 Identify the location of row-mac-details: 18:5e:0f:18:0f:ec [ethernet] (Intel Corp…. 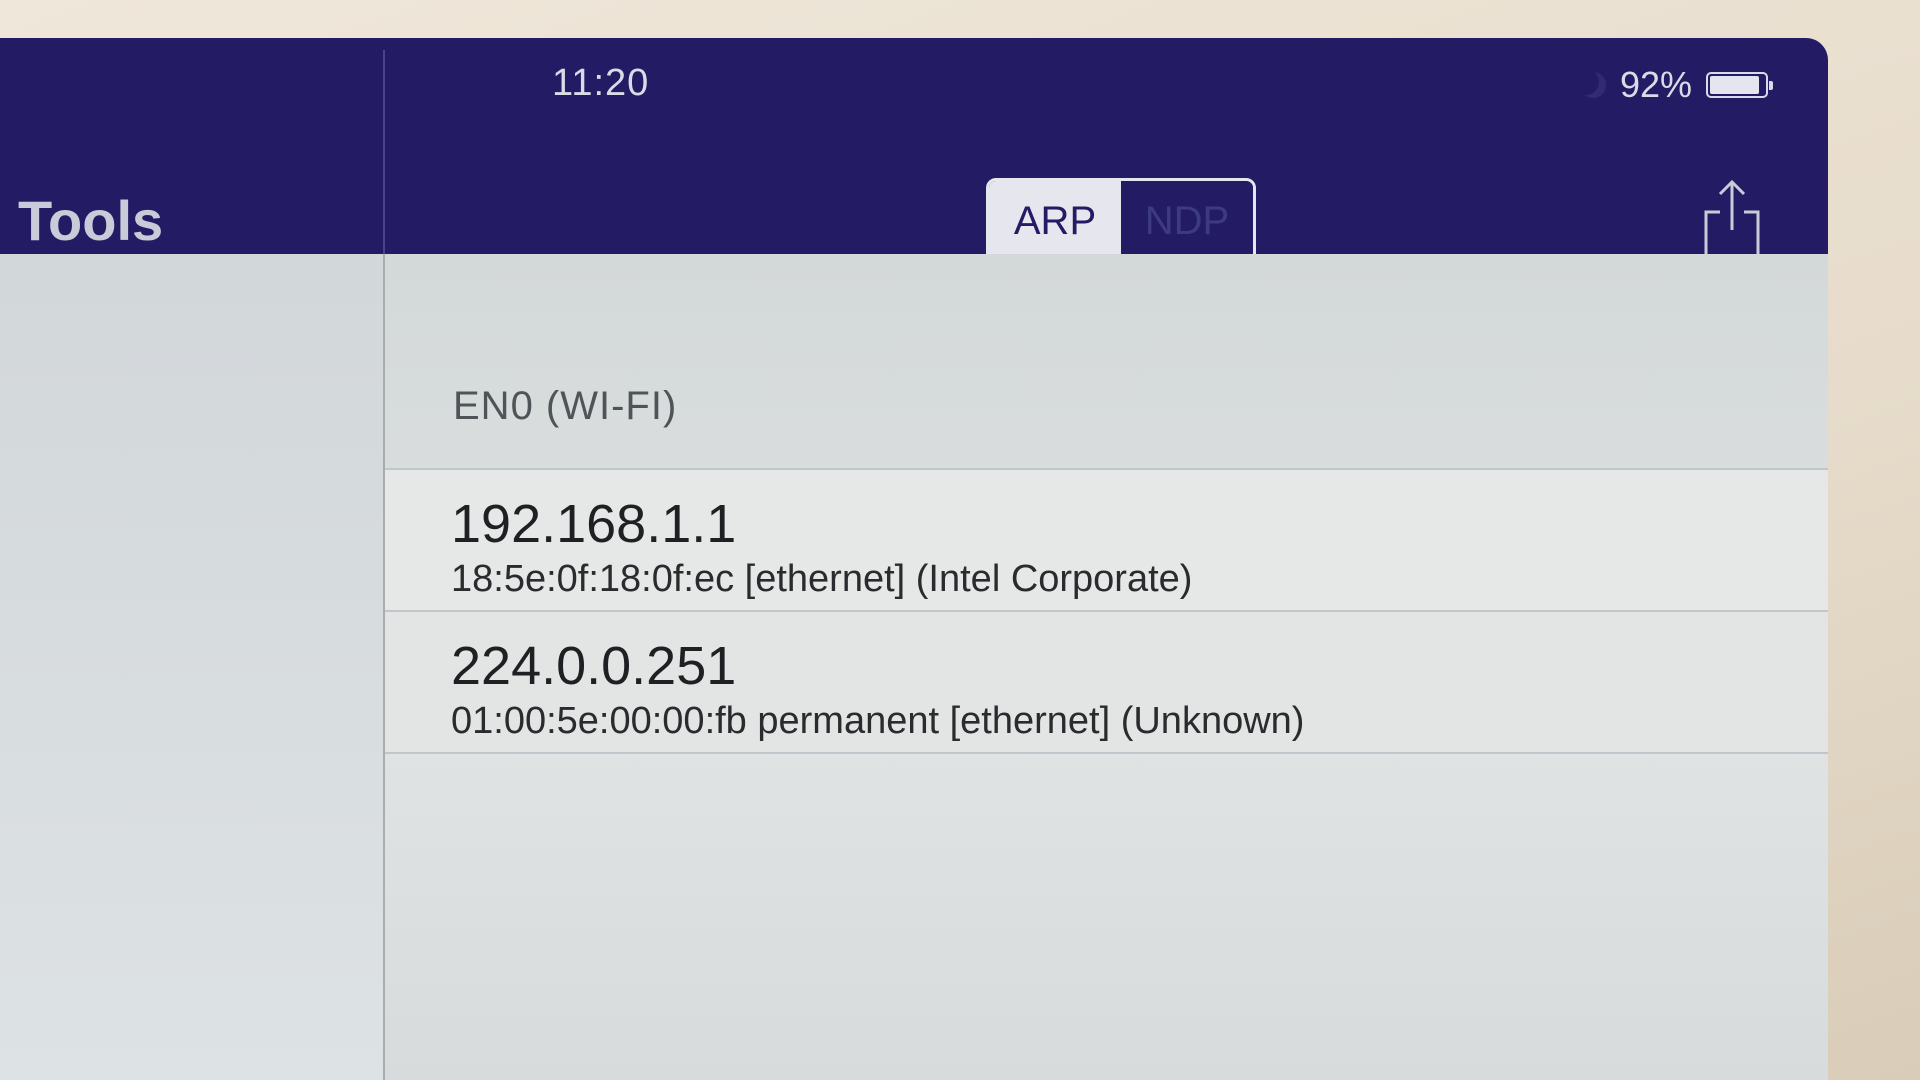
(822, 579).